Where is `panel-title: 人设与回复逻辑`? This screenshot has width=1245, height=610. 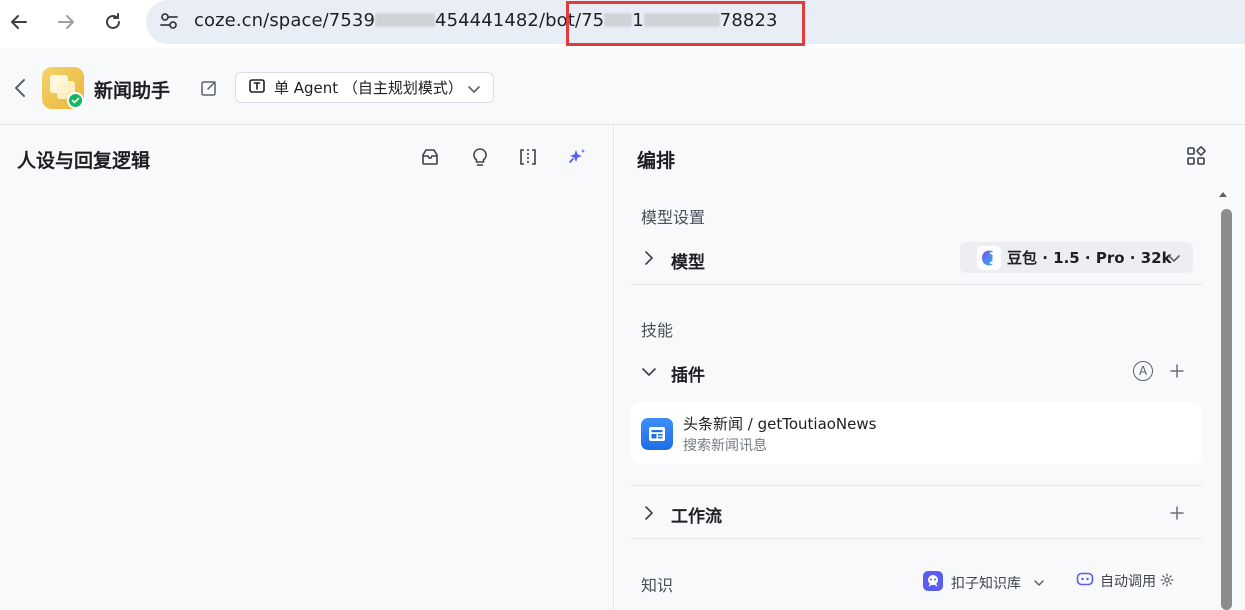 panel-title: 人设与回复逻辑 is located at coordinates (84, 161).